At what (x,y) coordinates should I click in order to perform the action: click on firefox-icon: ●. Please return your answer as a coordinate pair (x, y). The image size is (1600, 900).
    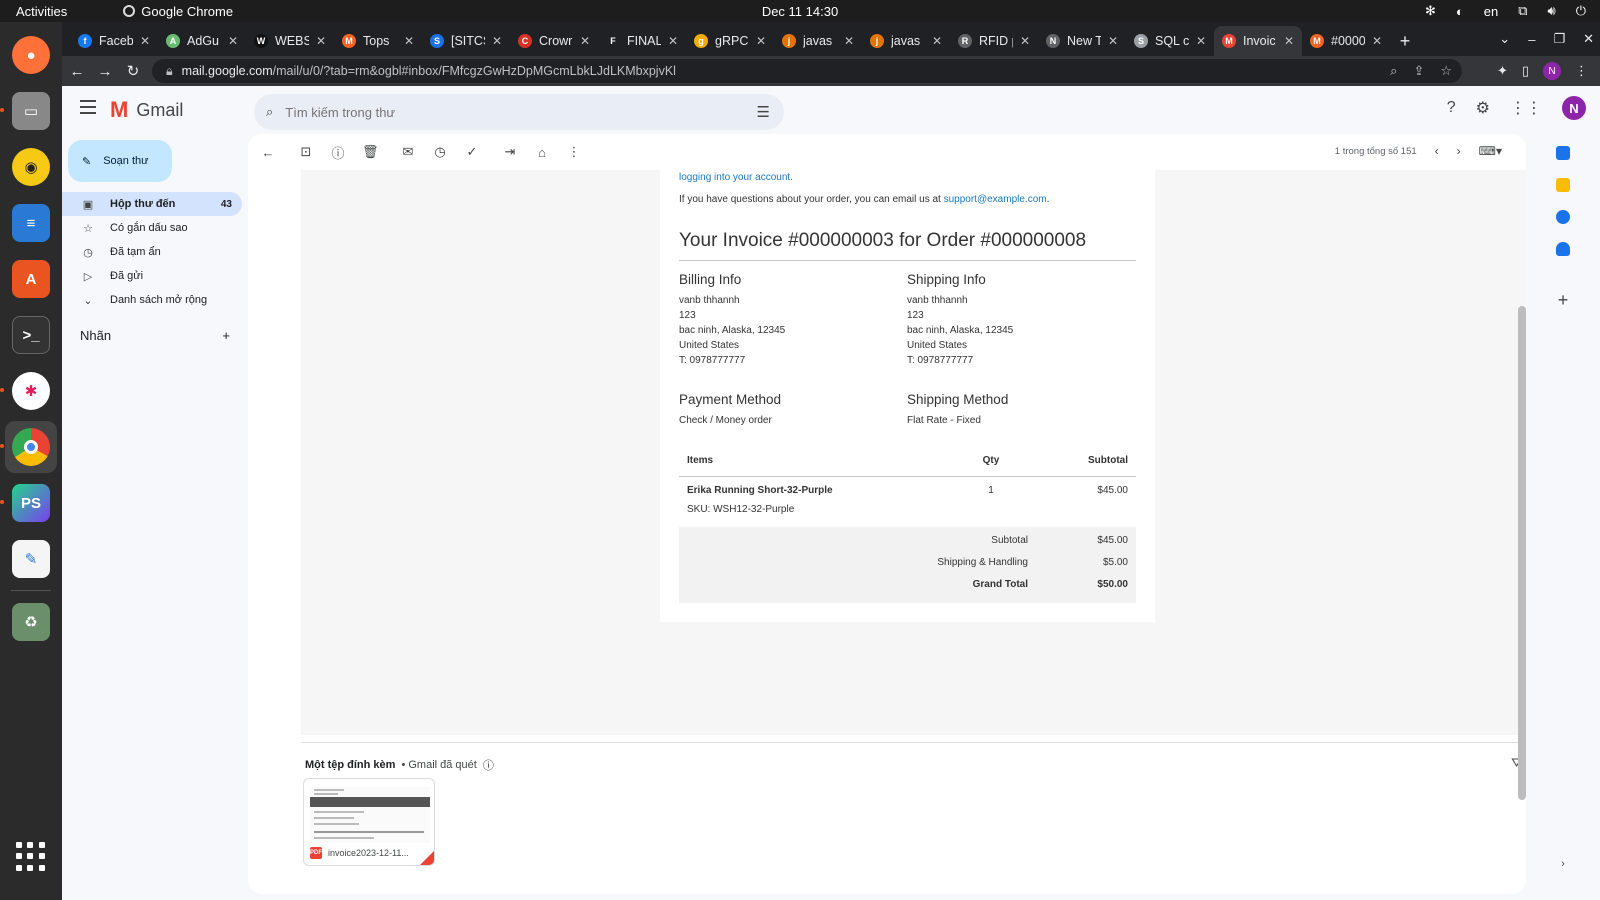
    Looking at the image, I should click on (31, 55).